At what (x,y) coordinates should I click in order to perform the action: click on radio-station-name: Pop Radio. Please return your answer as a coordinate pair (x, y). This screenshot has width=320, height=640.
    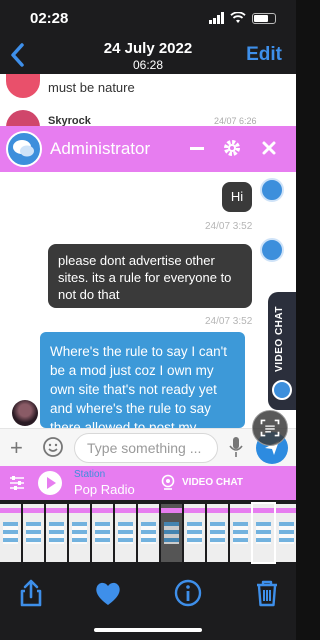
    Looking at the image, I should click on (104, 489).